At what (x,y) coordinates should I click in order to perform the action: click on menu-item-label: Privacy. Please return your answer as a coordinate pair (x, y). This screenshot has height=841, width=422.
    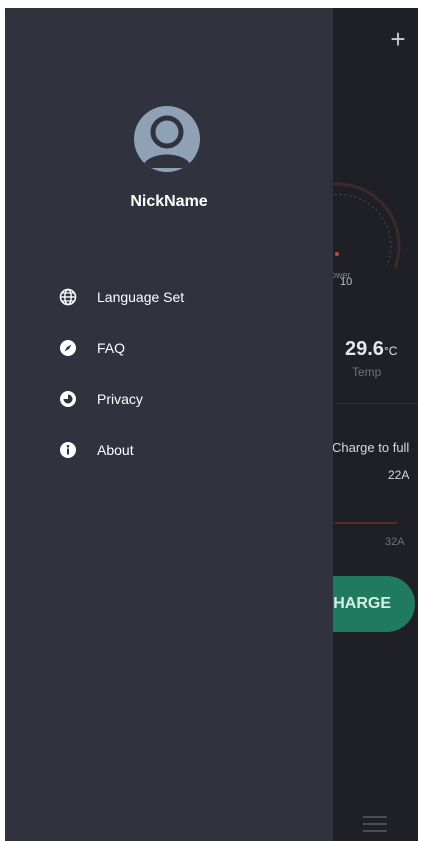
    Looking at the image, I should click on (120, 398).